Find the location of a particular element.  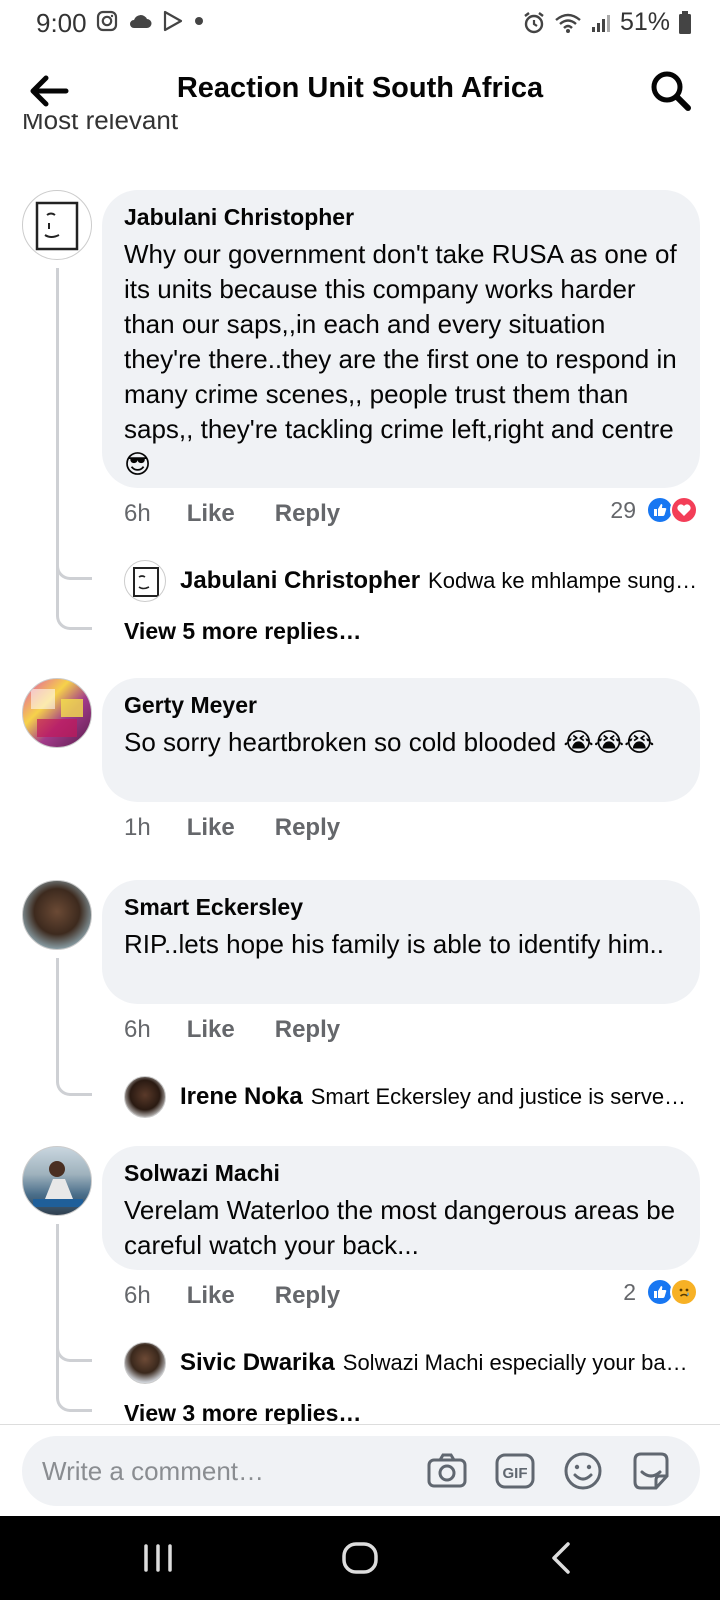

search-icon is located at coordinates (671, 91).